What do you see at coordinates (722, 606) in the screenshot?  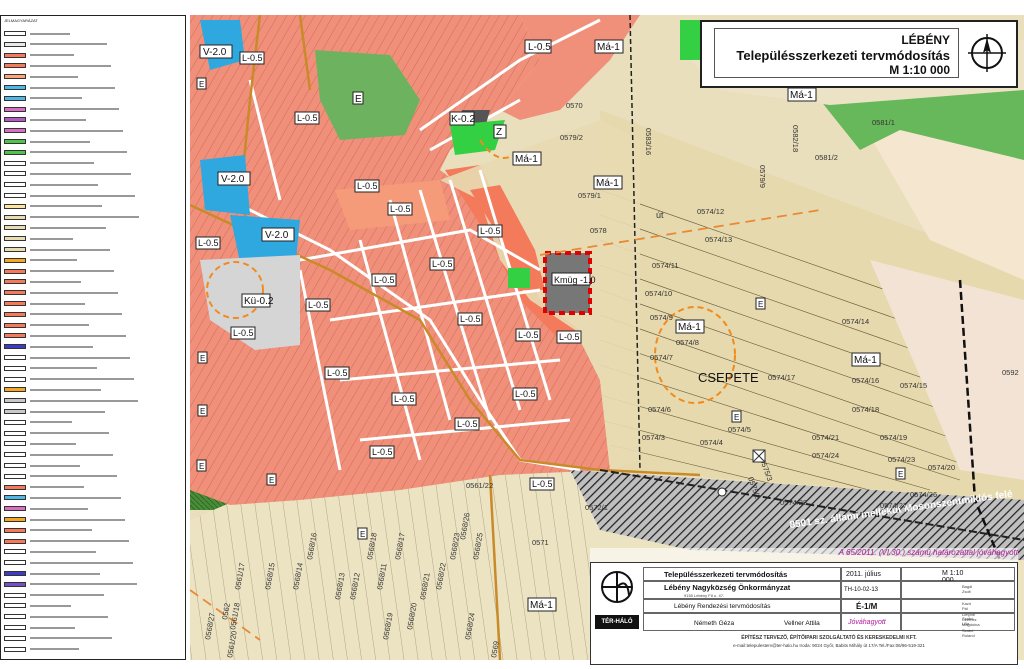 I see `stamp-project: Lébény Rendezési tervmódosítás` at bounding box center [722, 606].